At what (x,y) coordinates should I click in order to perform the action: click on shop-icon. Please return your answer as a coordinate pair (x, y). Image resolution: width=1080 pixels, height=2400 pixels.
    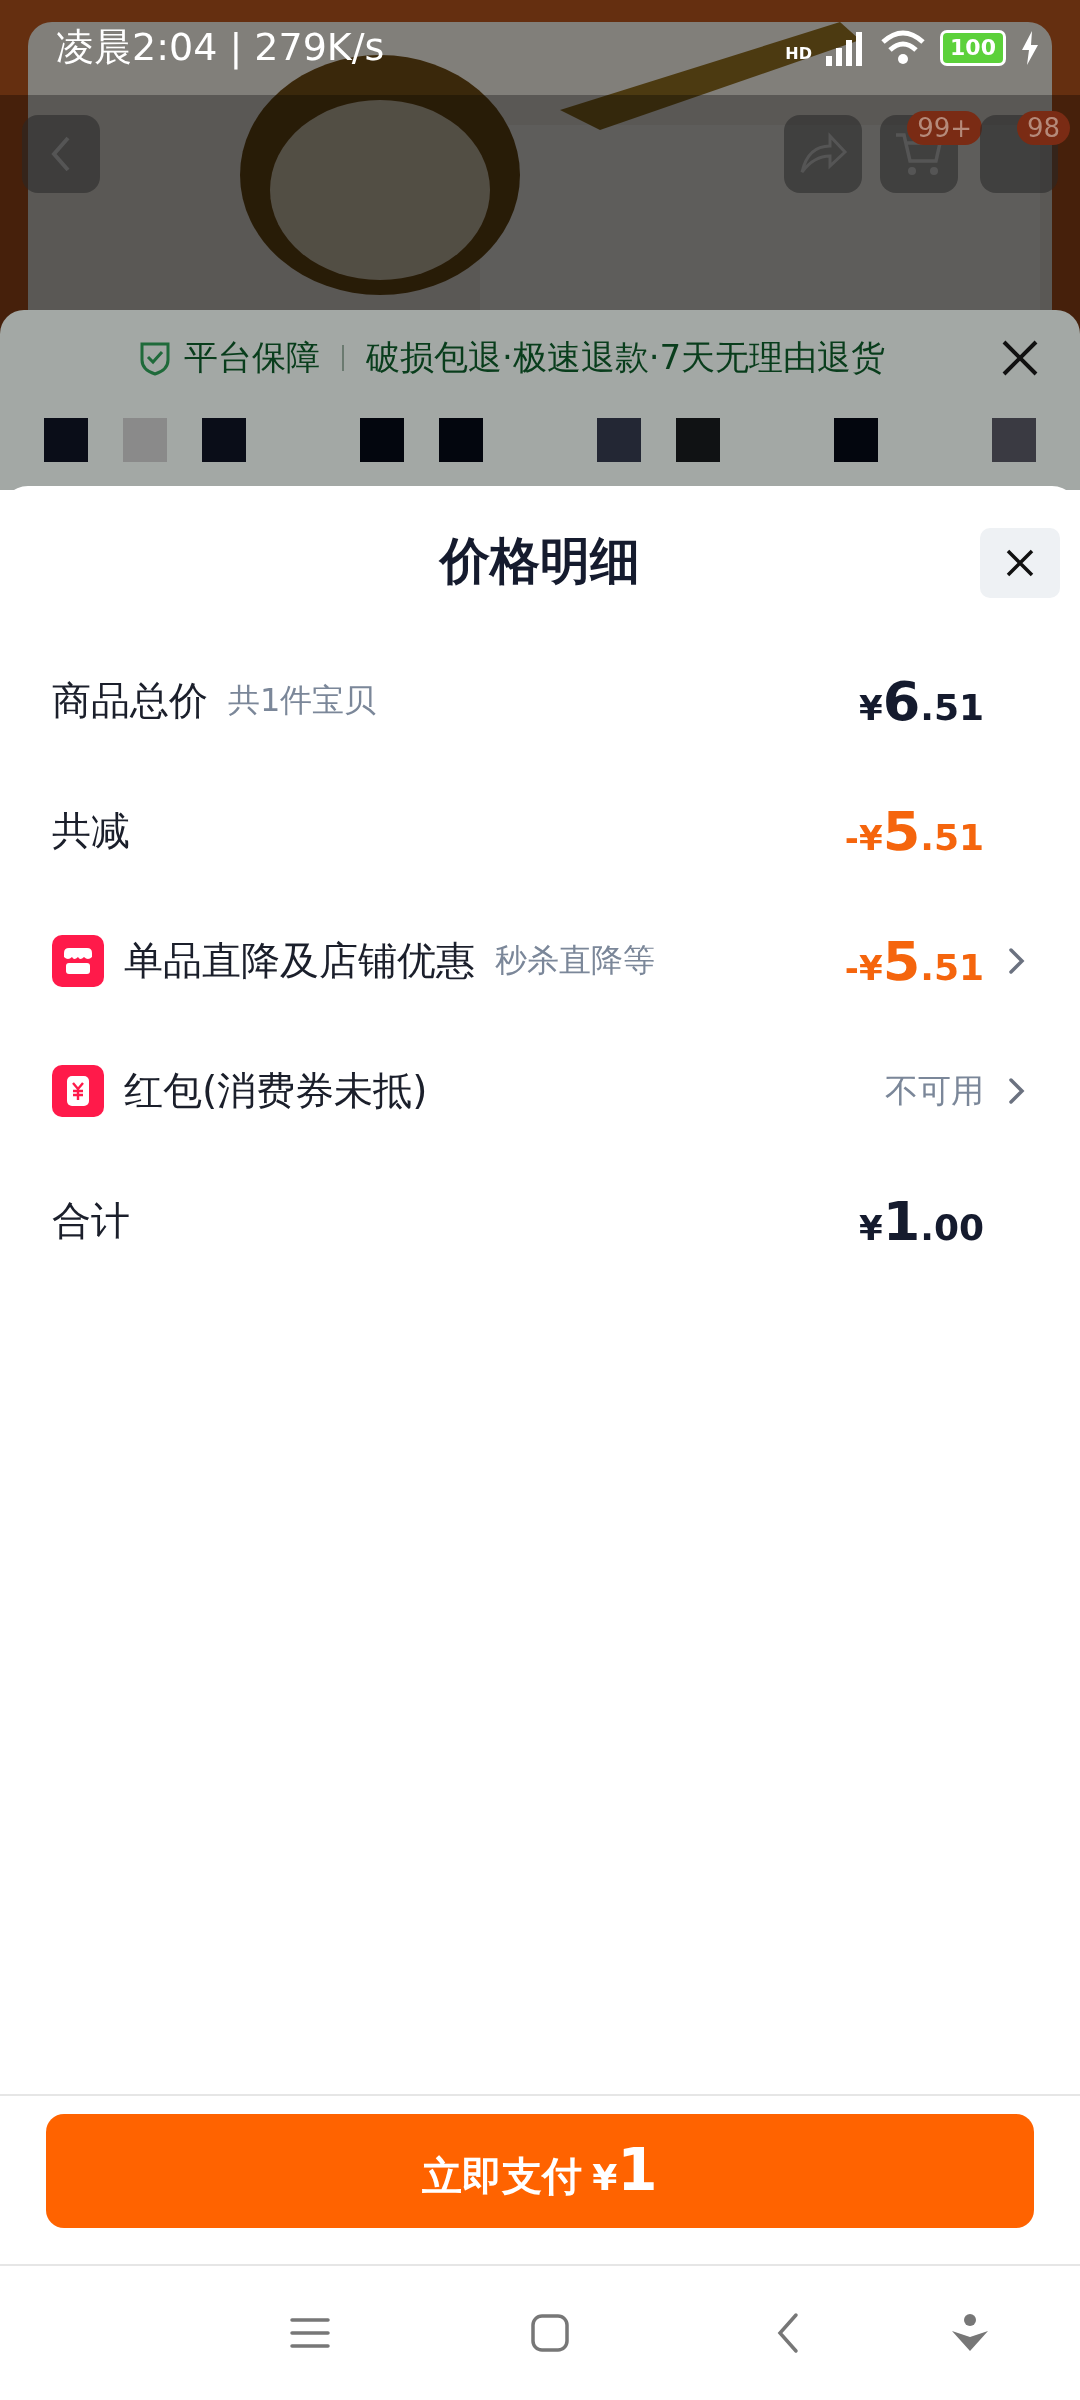
    Looking at the image, I should click on (78, 961).